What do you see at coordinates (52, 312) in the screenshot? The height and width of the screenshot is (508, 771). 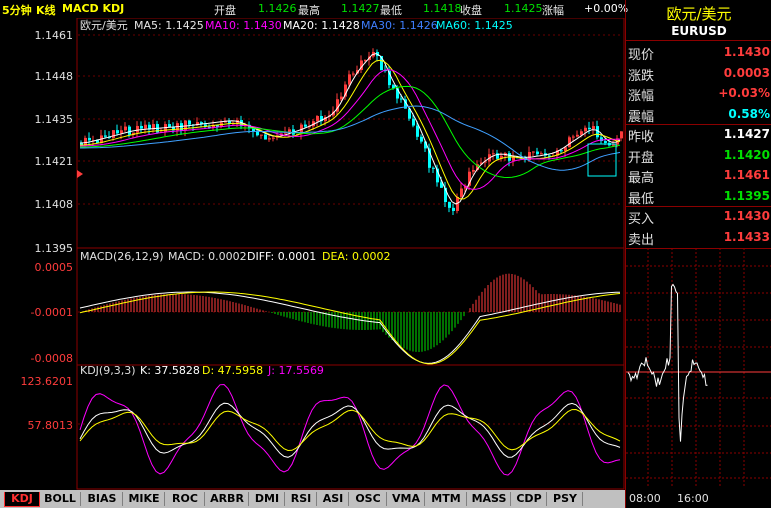 I see `macd-y-tick: -0.0001` at bounding box center [52, 312].